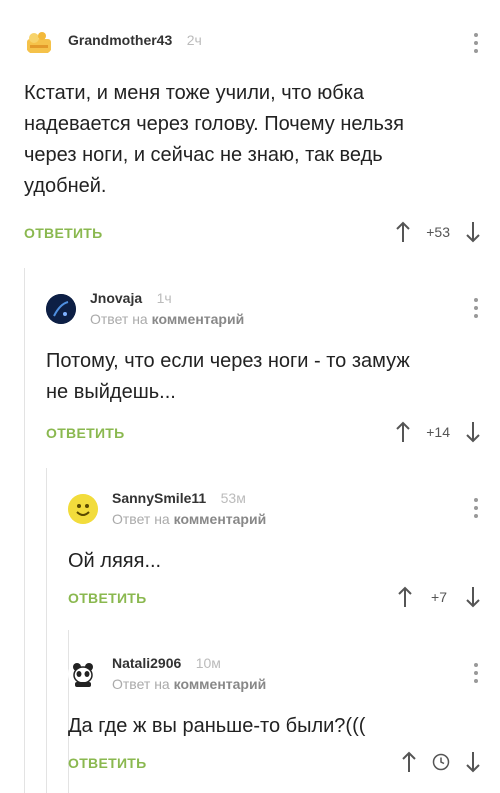  I want to click on username: SannySmile11, so click(159, 498).